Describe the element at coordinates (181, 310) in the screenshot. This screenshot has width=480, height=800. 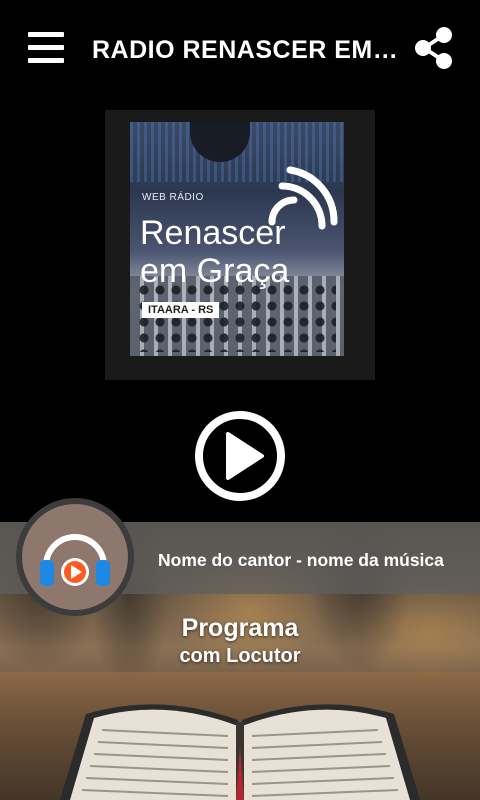
I see `logo-location-badge: ITAARA - RS` at that location.